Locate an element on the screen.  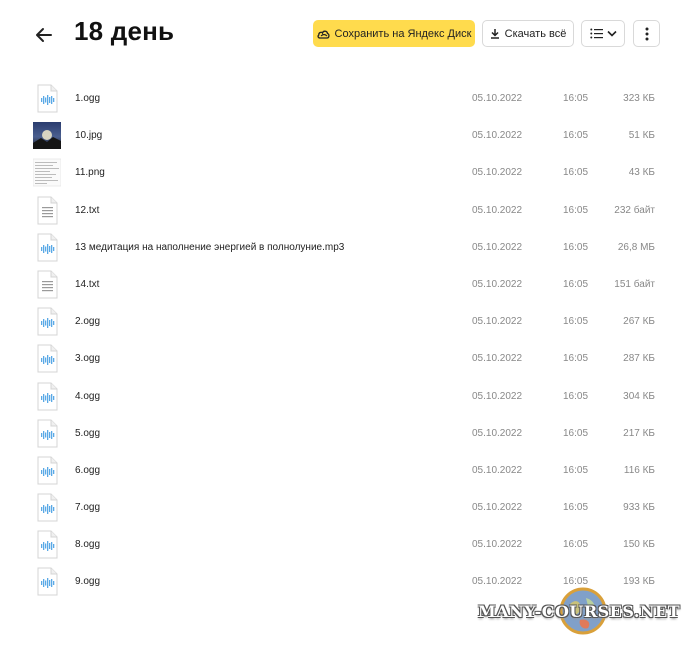
file-row: 4.ogg 05.10.2022 16:05 304 КБ is located at coordinates (350, 396).